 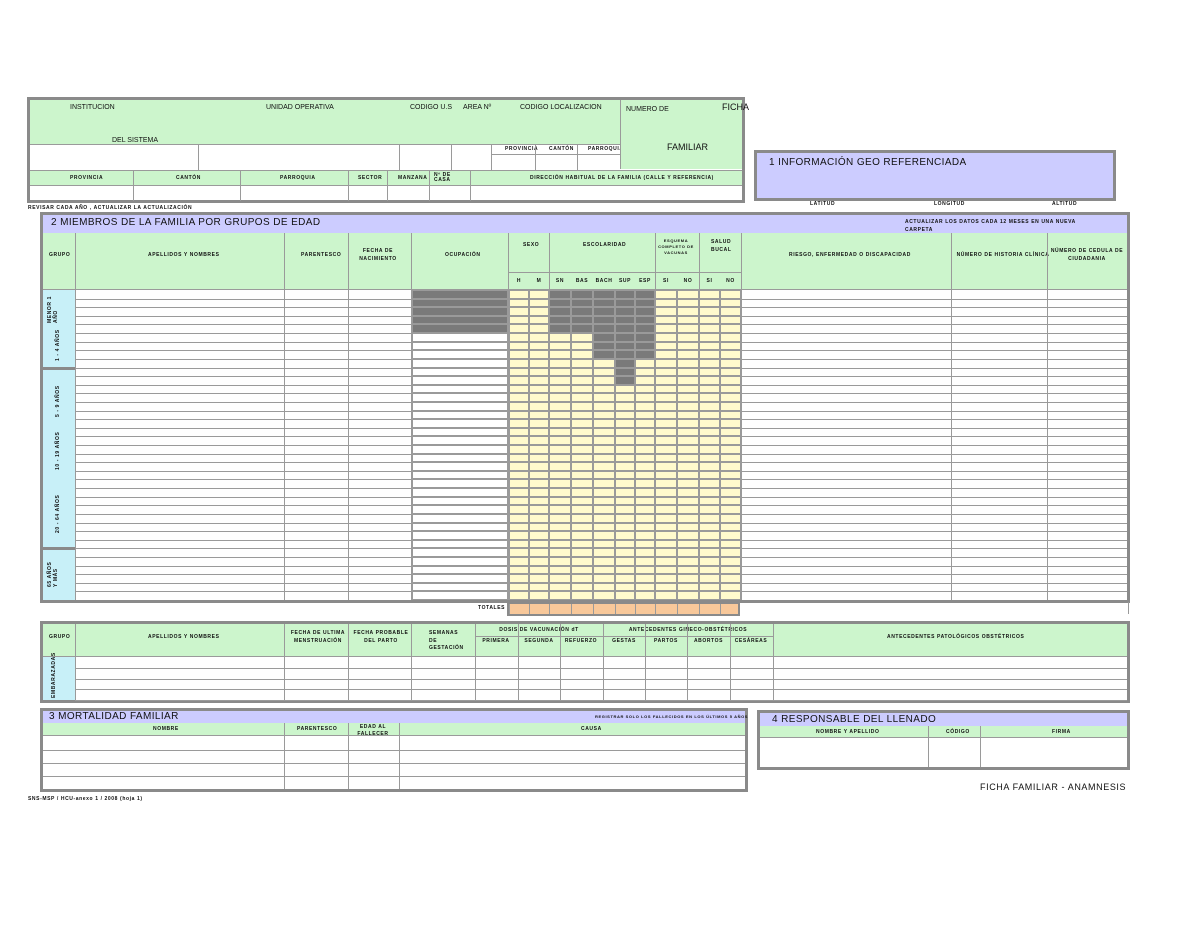 What do you see at coordinates (58, 401) in the screenshot?
I see `group-5-9: 5 - 9 AÑOS` at bounding box center [58, 401].